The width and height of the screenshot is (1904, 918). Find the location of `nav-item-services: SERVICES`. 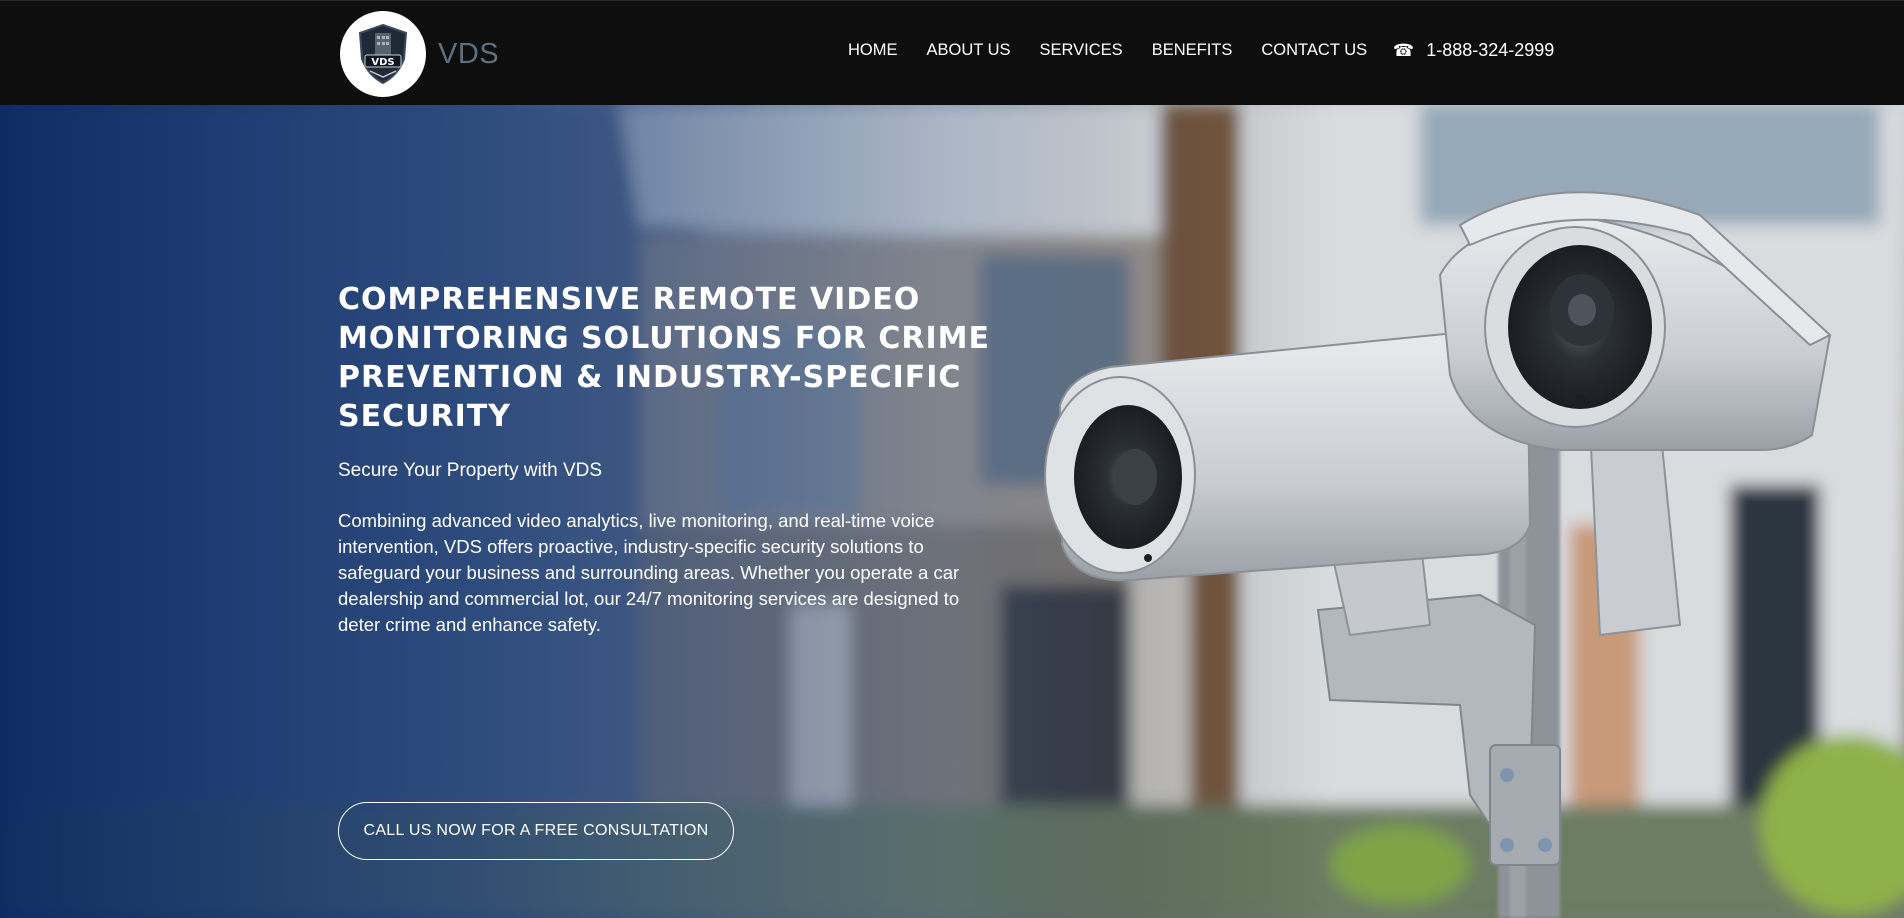

nav-item-services: SERVICES is located at coordinates (1081, 50).